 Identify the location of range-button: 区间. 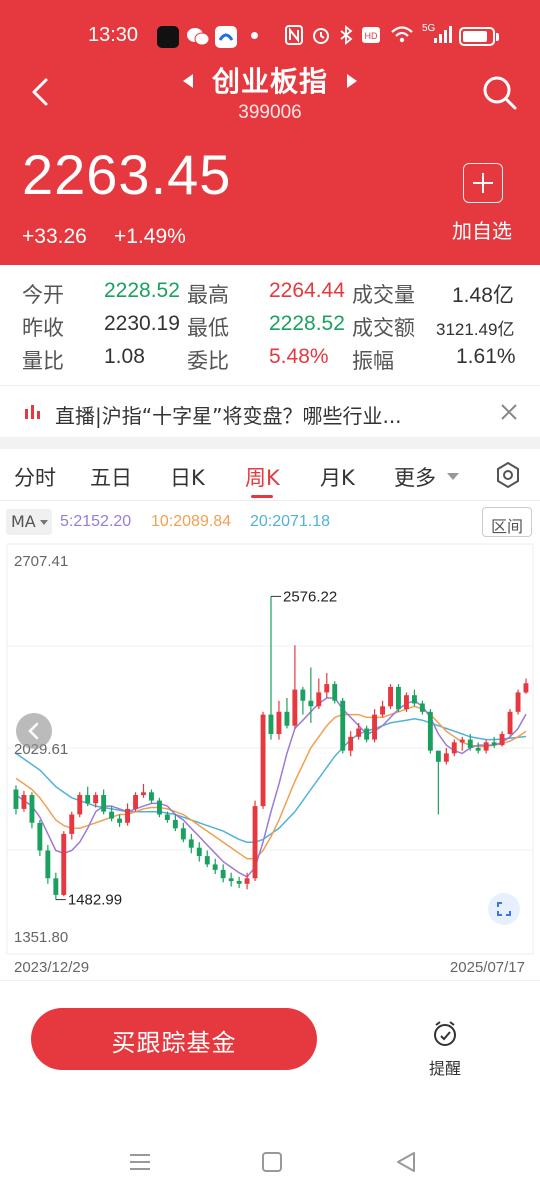
(507, 522).